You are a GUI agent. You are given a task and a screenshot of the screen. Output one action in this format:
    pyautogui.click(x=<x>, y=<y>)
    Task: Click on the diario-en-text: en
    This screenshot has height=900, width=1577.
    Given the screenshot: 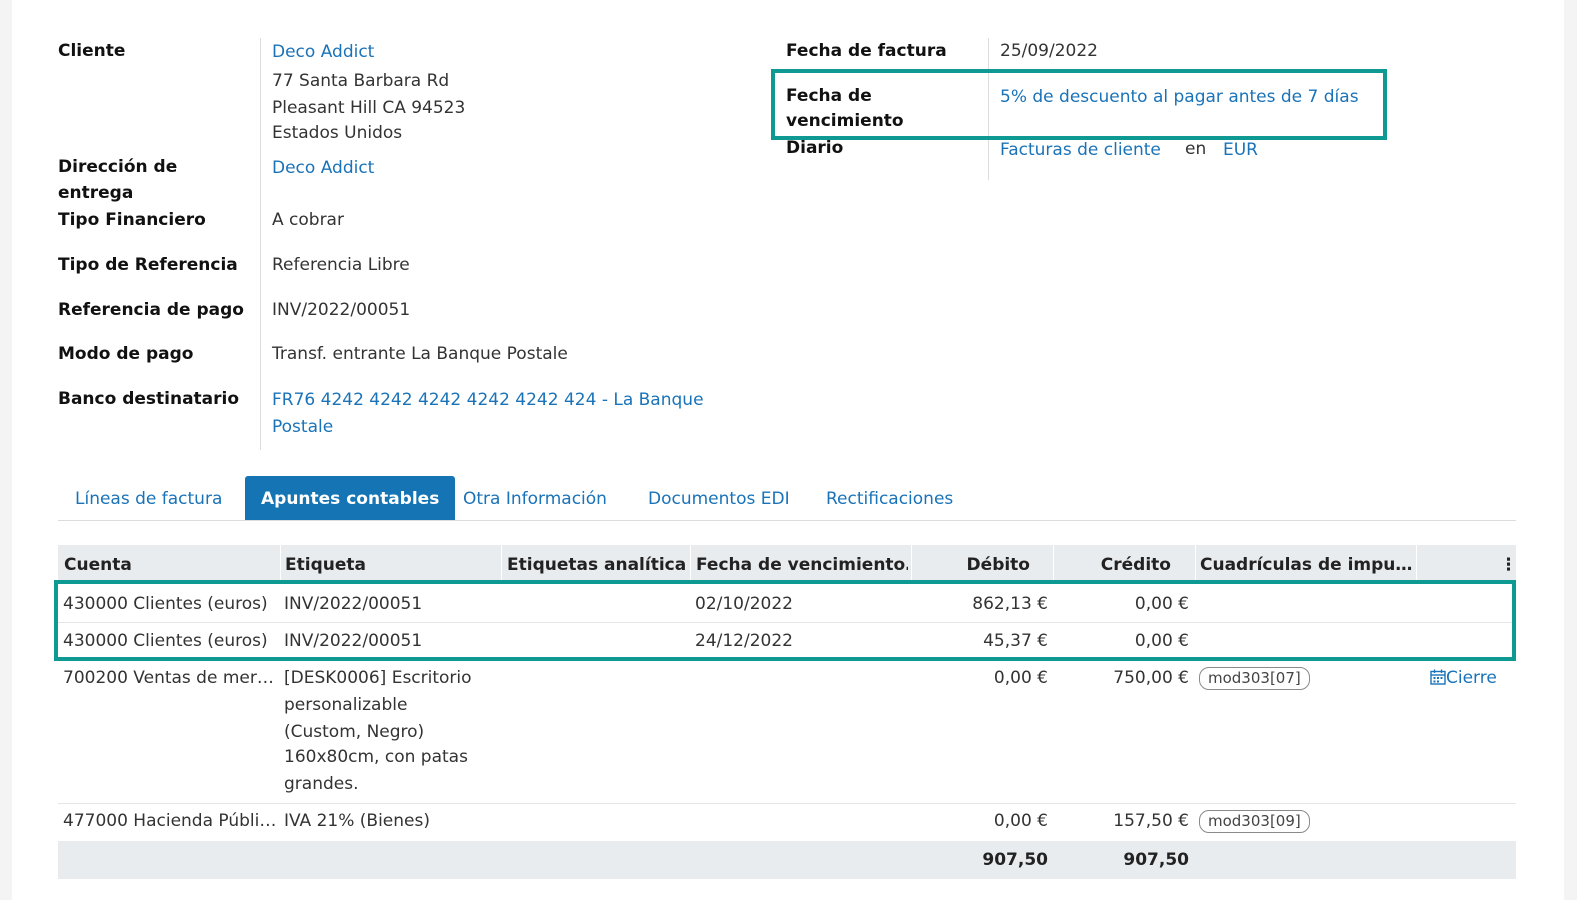 What is the action you would take?
    pyautogui.click(x=1196, y=149)
    